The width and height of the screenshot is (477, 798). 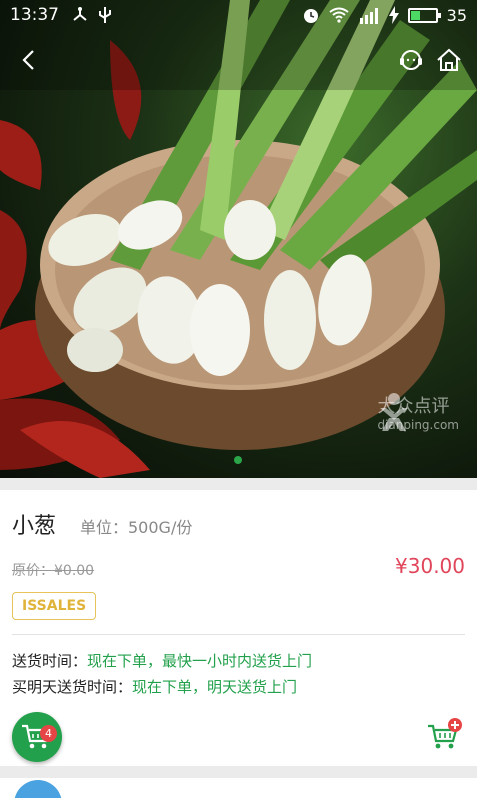 What do you see at coordinates (105, 15) in the screenshot?
I see `usb-icon` at bounding box center [105, 15].